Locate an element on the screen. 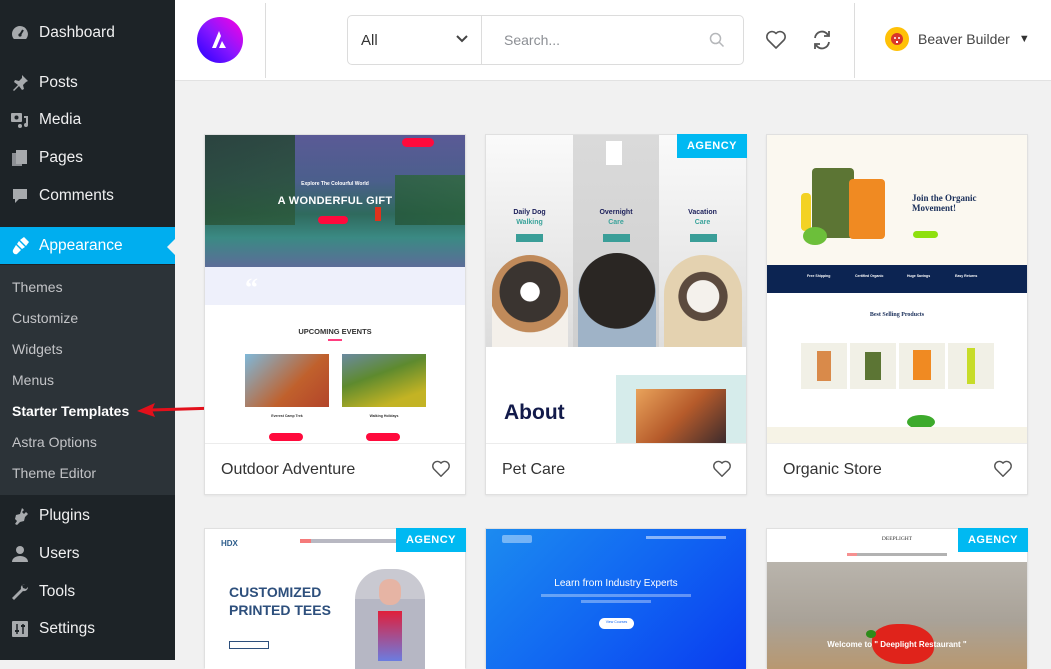  menu-media: Media is located at coordinates (87, 120).